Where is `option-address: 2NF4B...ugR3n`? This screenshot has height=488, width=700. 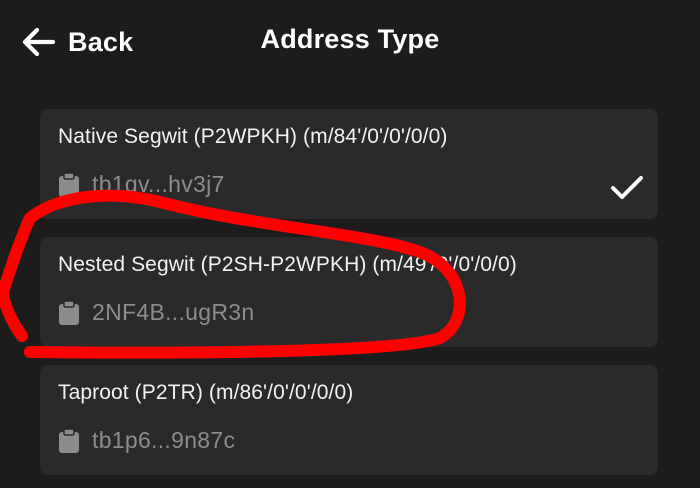
option-address: 2NF4B...ugR3n is located at coordinates (156, 312).